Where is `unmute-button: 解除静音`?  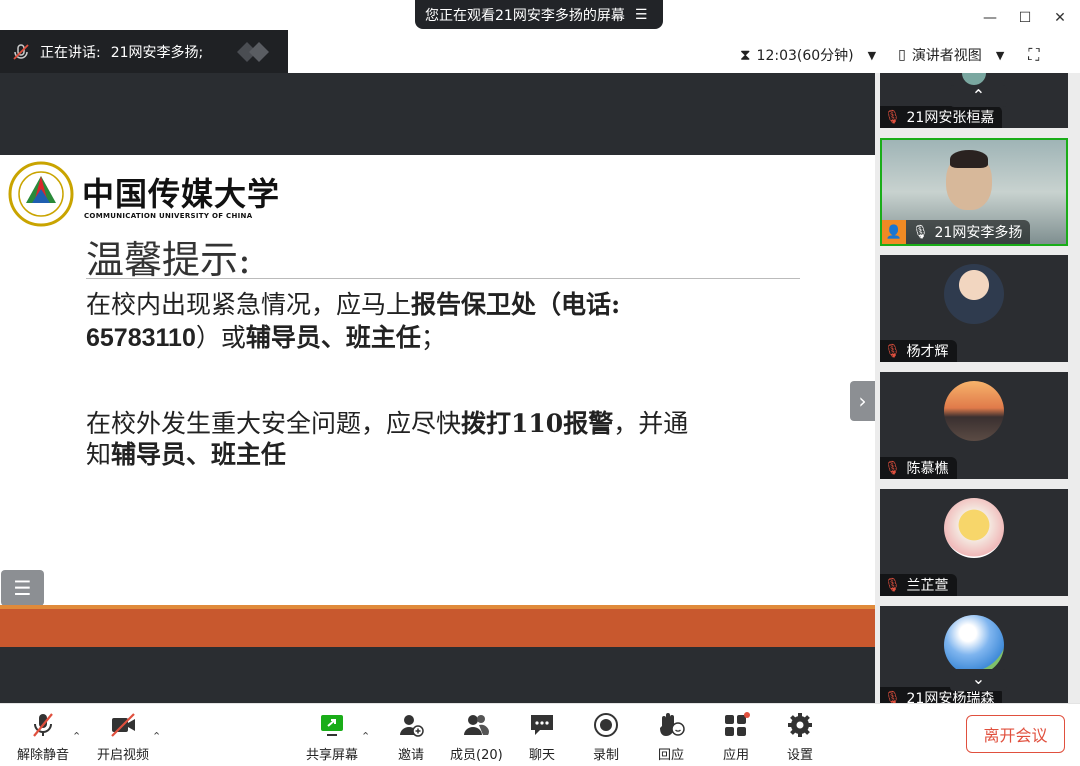 unmute-button: 解除静音 is located at coordinates (43, 737).